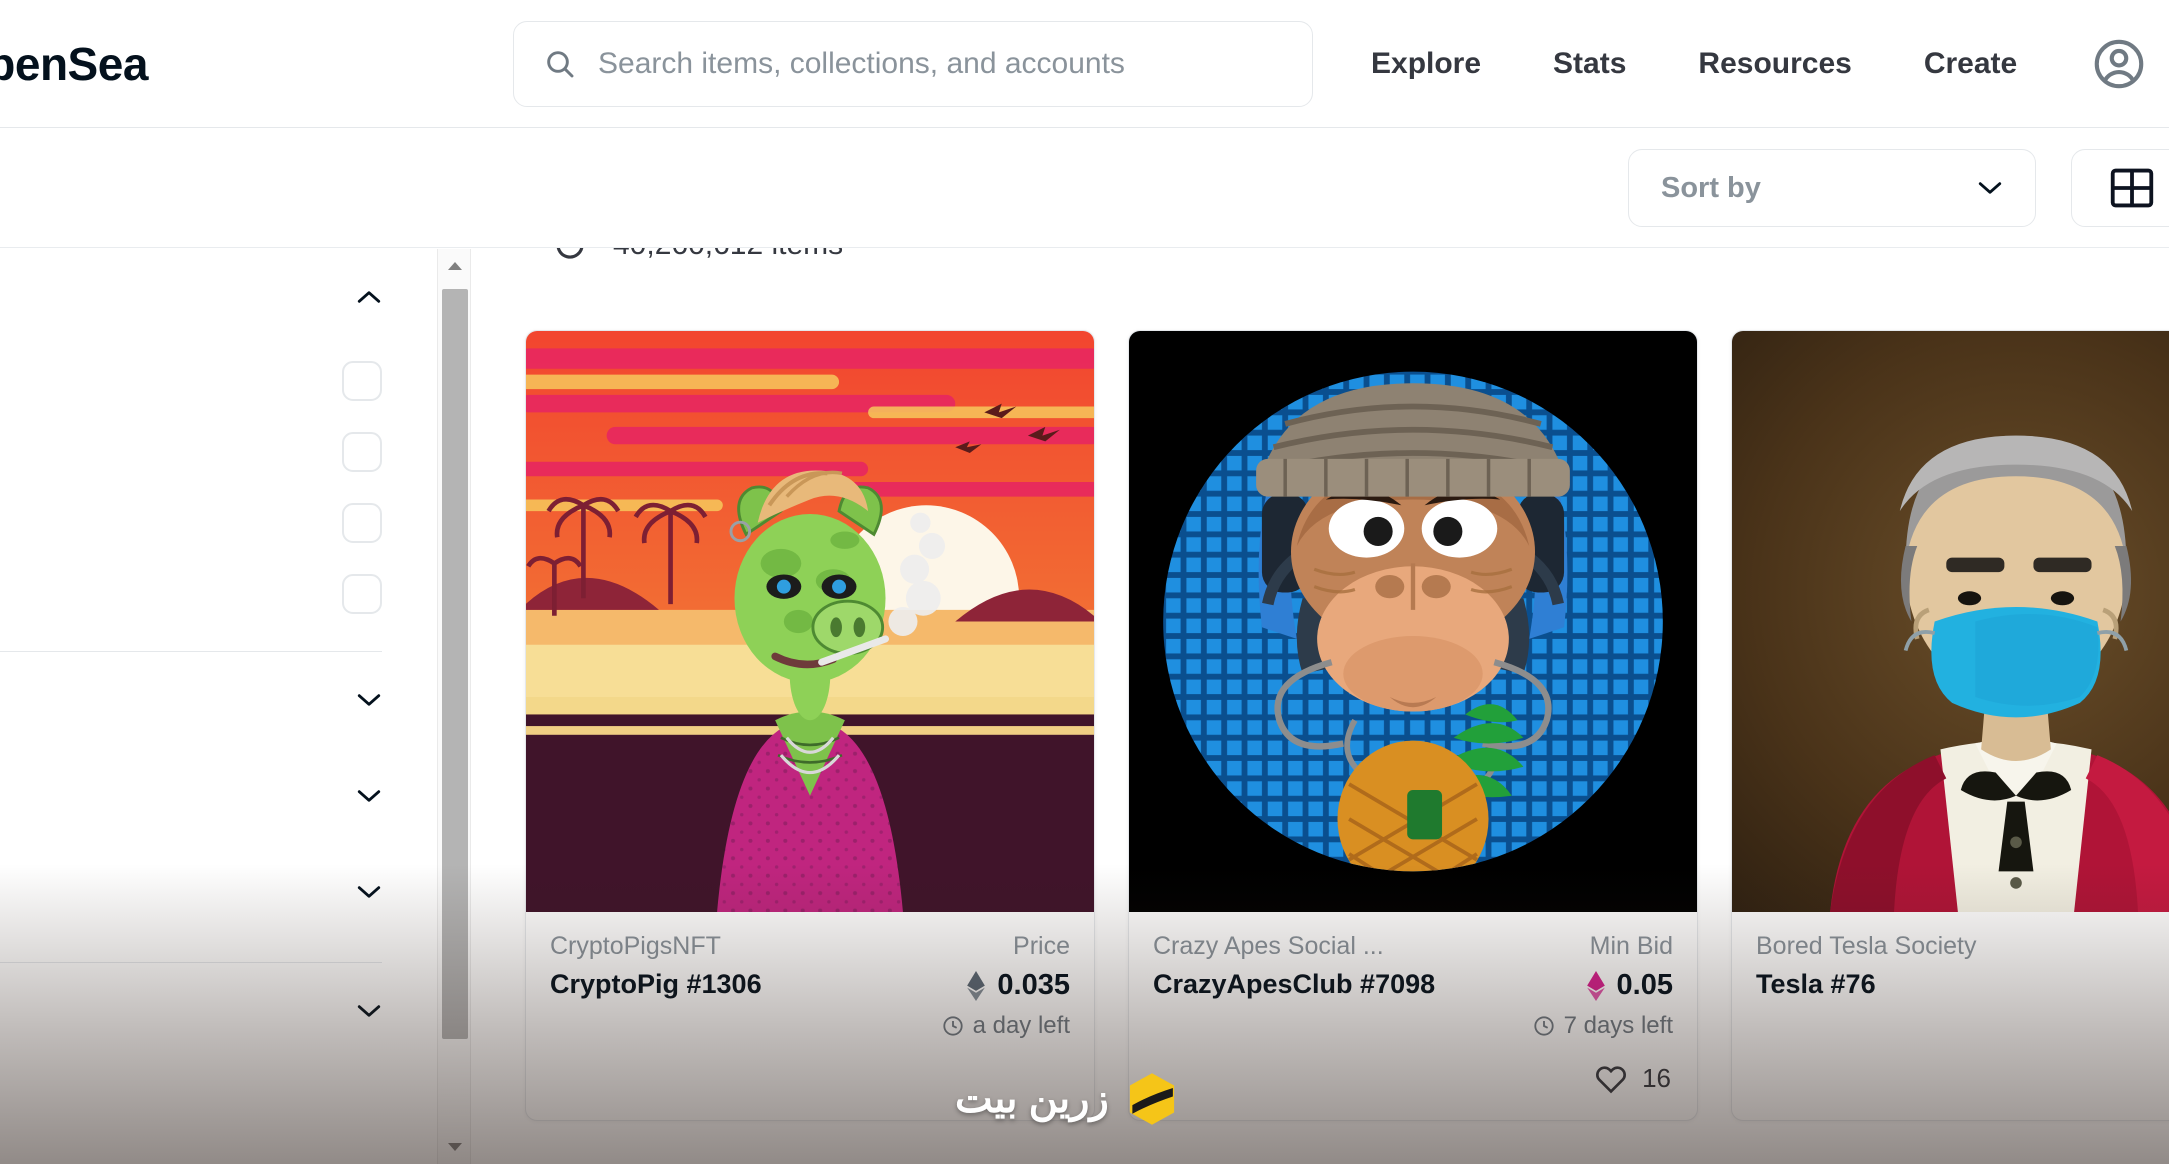  I want to click on search-icon, so click(560, 64).